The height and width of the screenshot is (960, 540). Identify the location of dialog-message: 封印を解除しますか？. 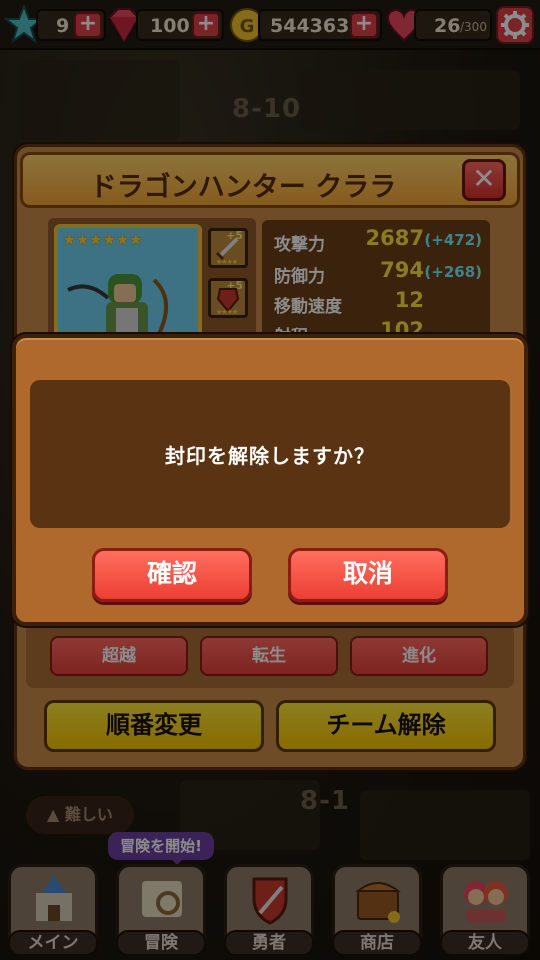
(270, 456).